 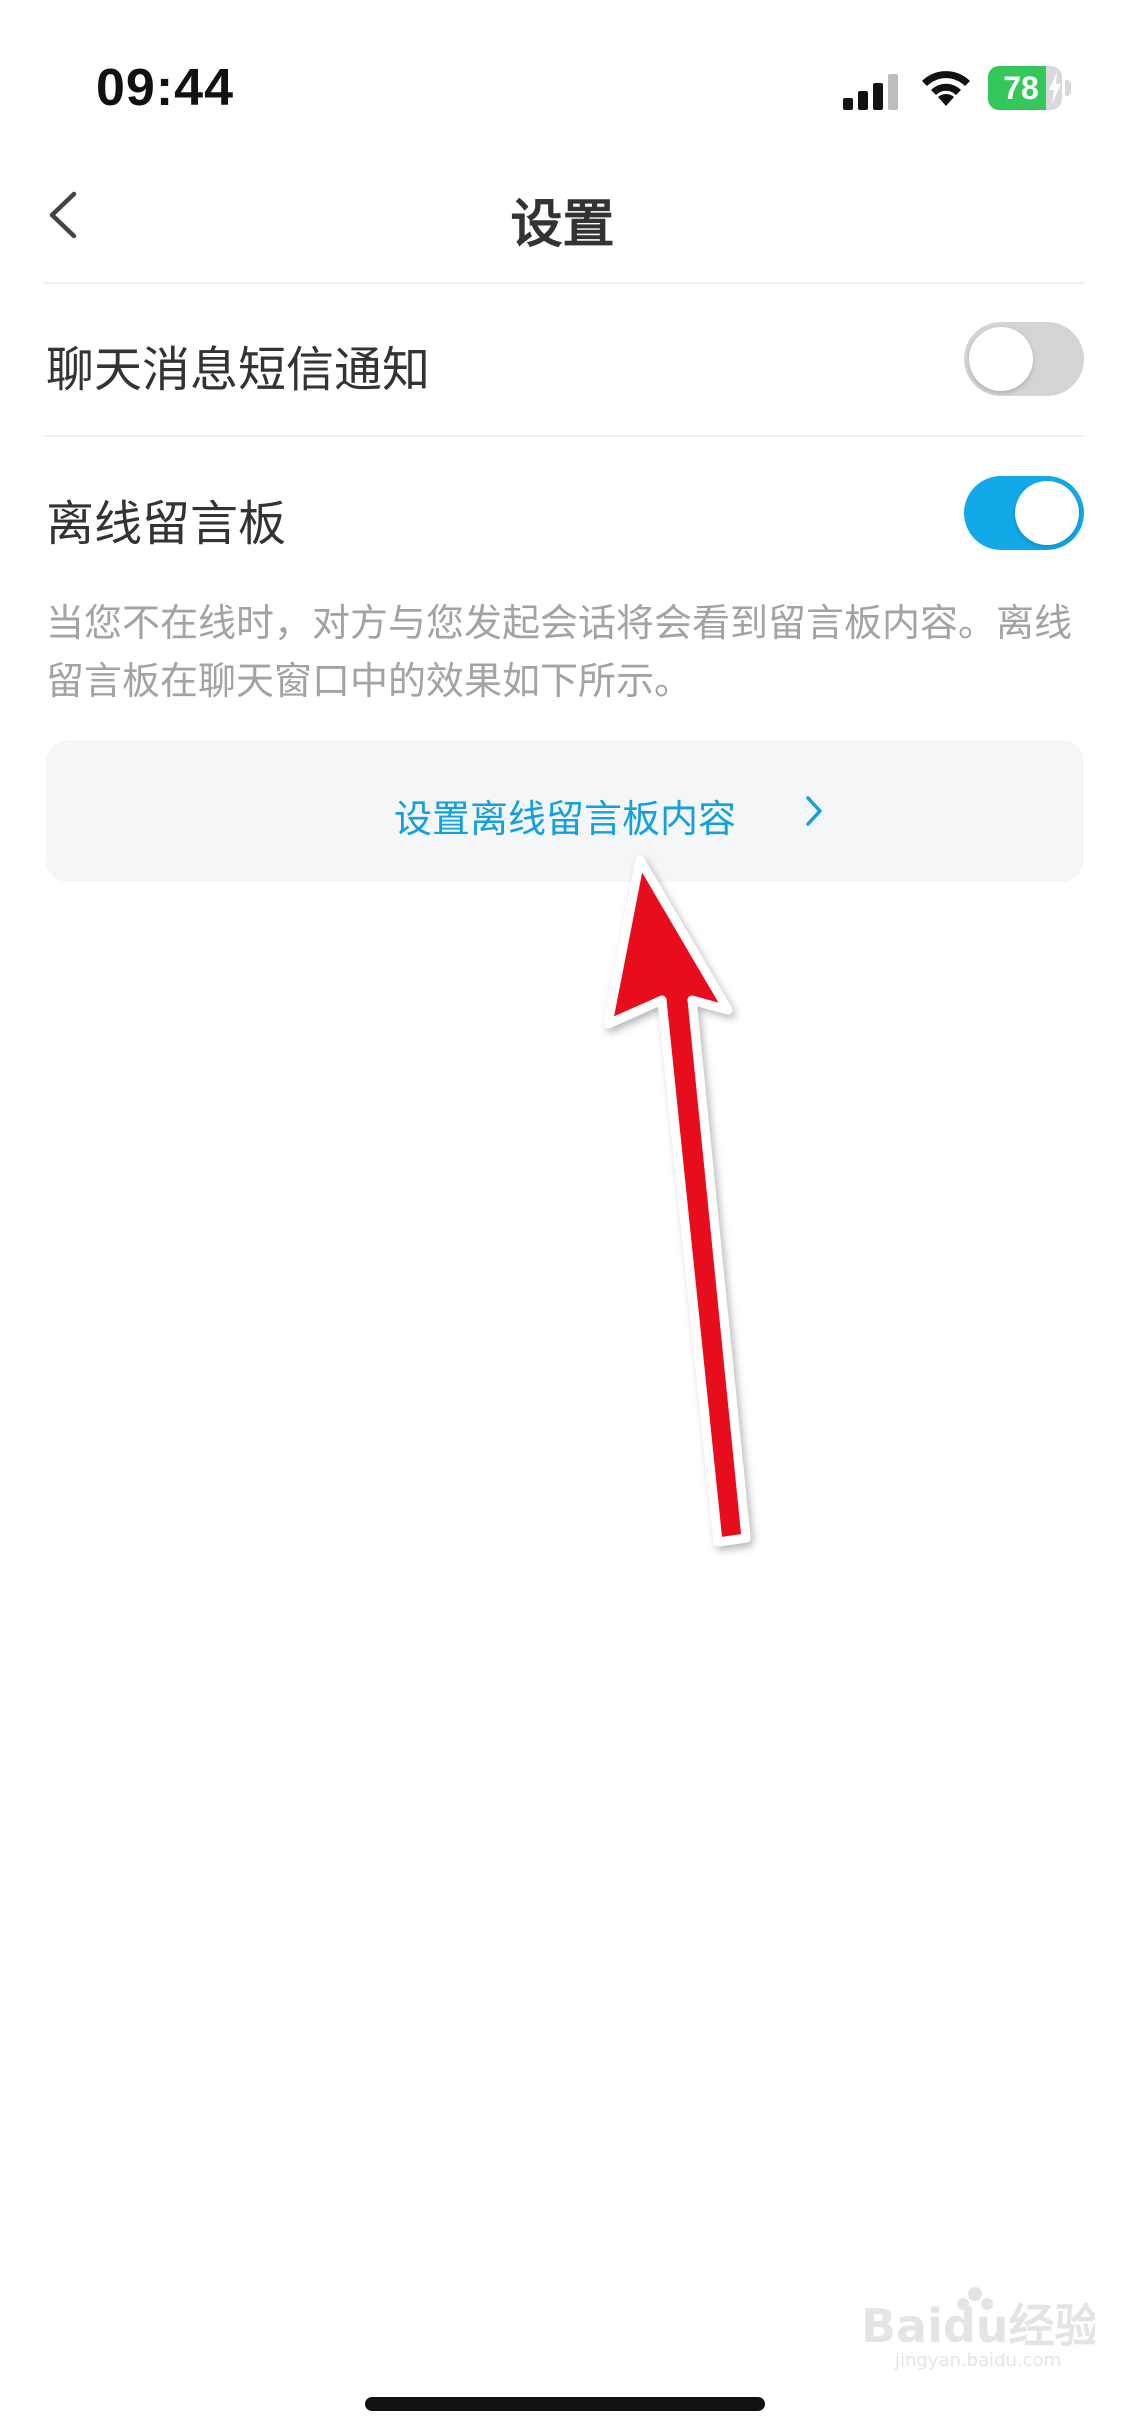 What do you see at coordinates (946, 88) in the screenshot?
I see `wifi-icon` at bounding box center [946, 88].